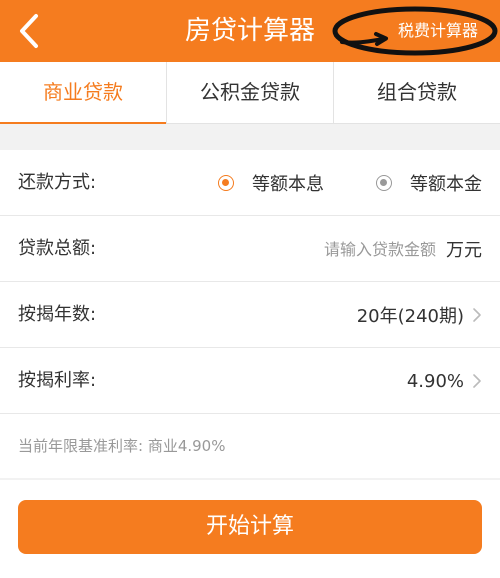  I want to click on repayment-method-label: 还款方式:, so click(57, 182).